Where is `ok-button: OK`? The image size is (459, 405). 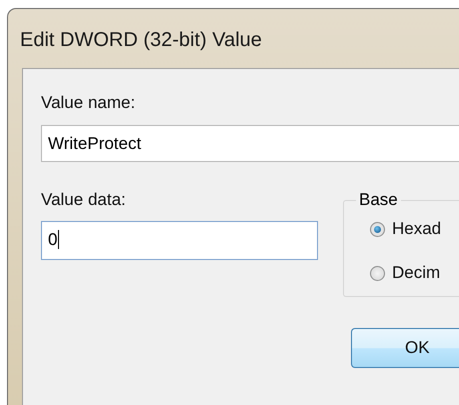
ok-button: OK is located at coordinates (405, 348).